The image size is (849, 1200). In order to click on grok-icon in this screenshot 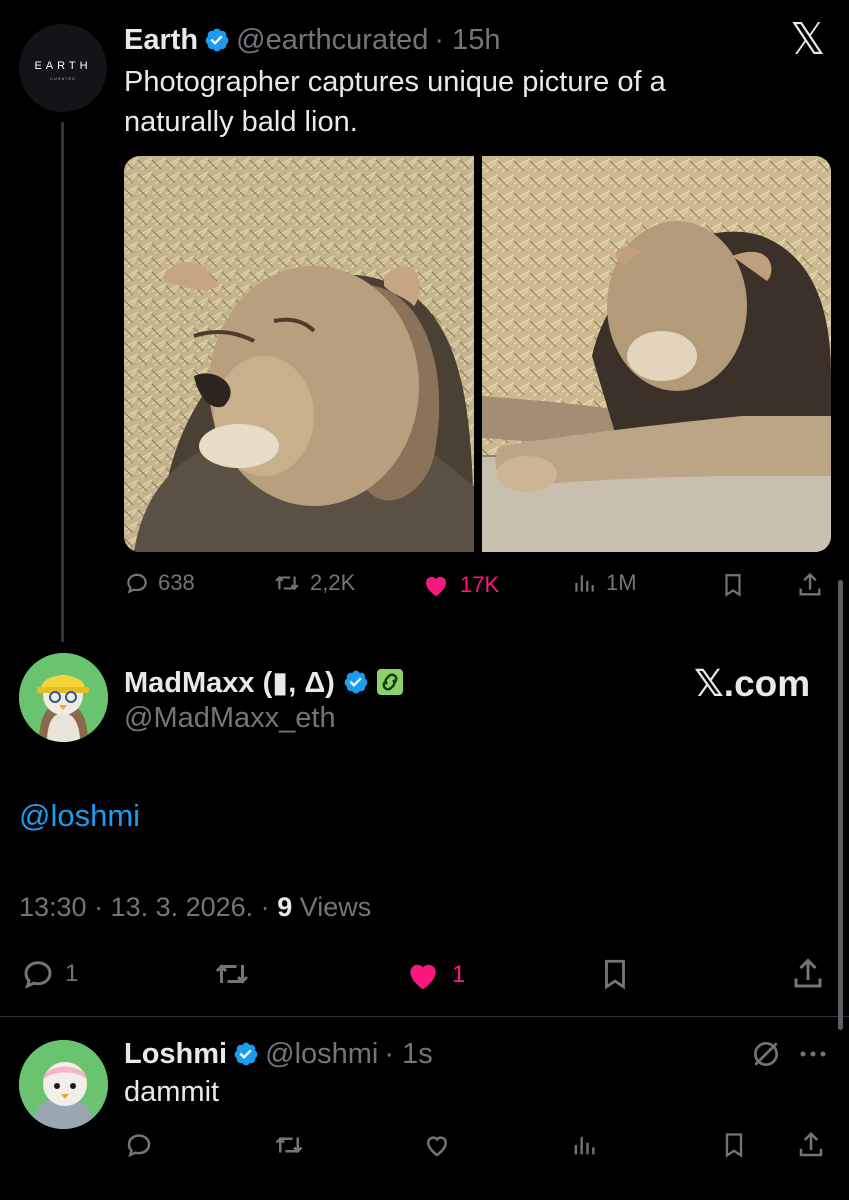, I will do `click(766, 1056)`.